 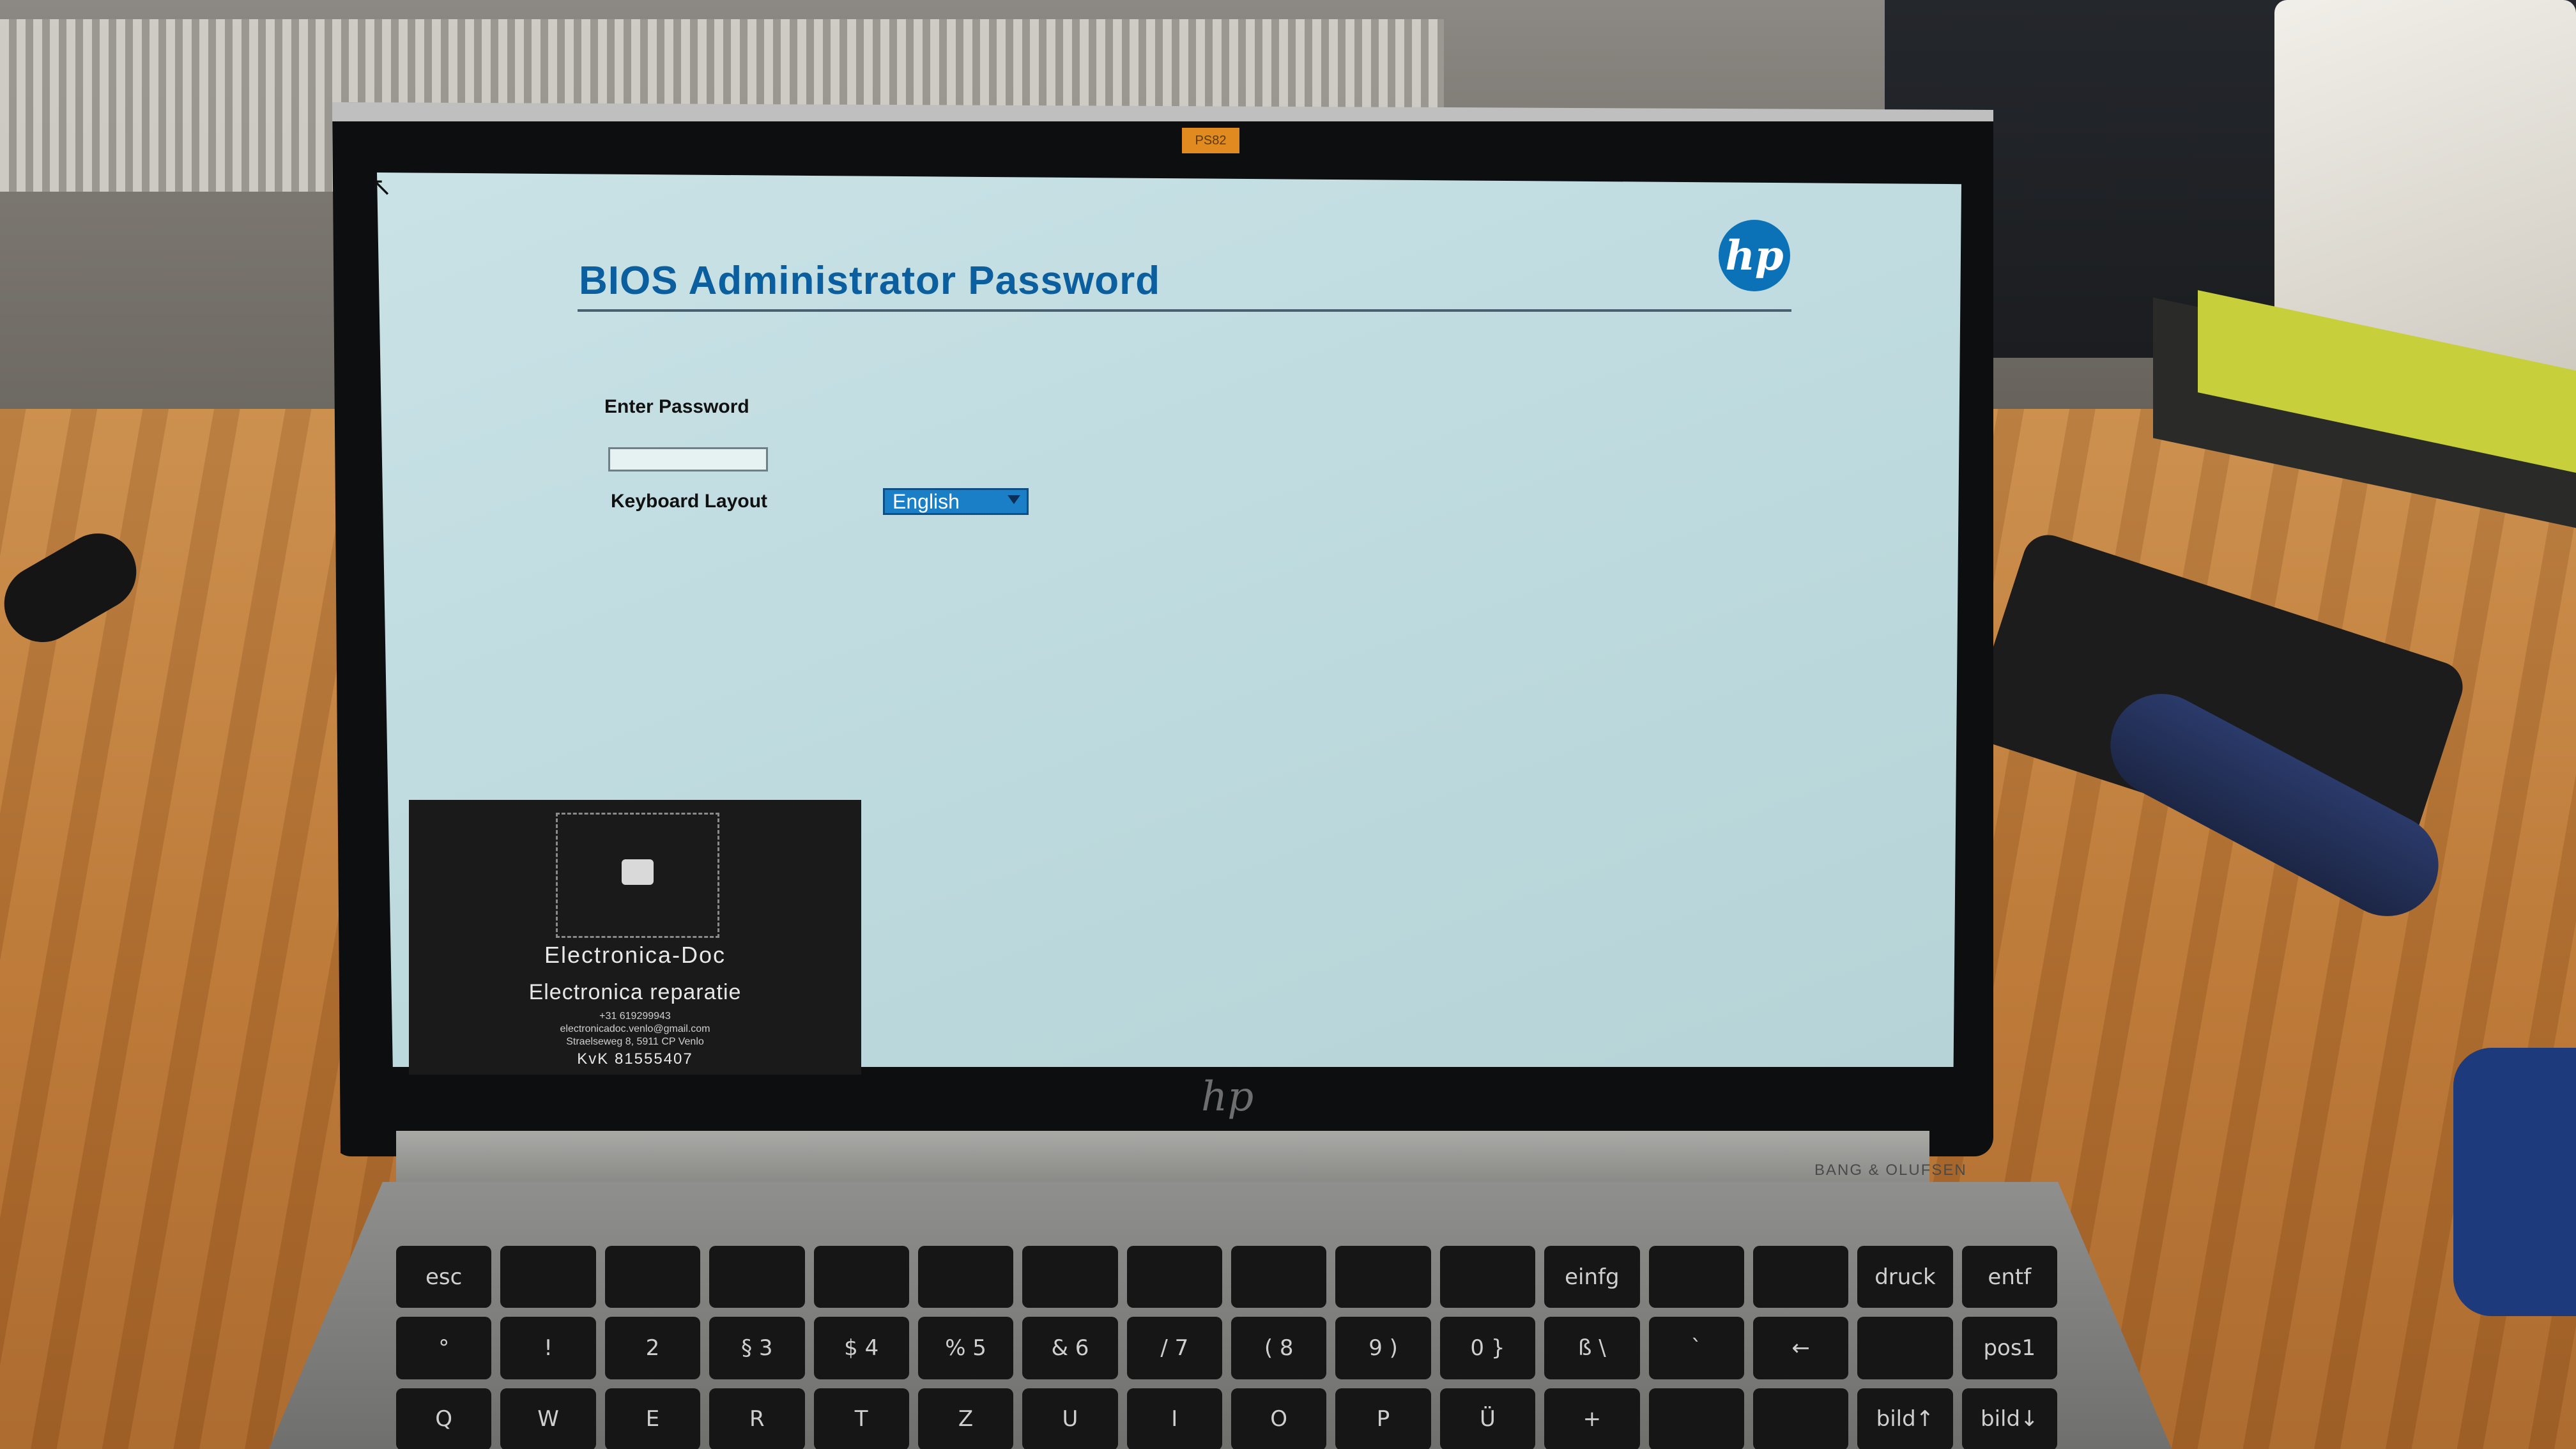 What do you see at coordinates (638, 872) in the screenshot?
I see `first-aid-kit-icon` at bounding box center [638, 872].